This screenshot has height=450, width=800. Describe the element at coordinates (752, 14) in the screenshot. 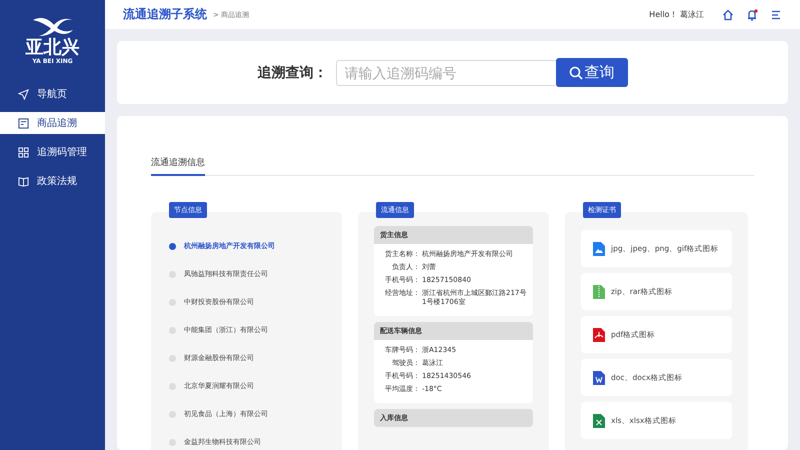

I see `notification-bell-icon` at that location.